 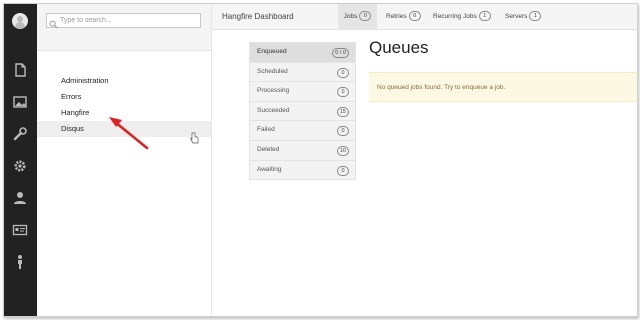 What do you see at coordinates (20, 21) in the screenshot?
I see `avatar` at bounding box center [20, 21].